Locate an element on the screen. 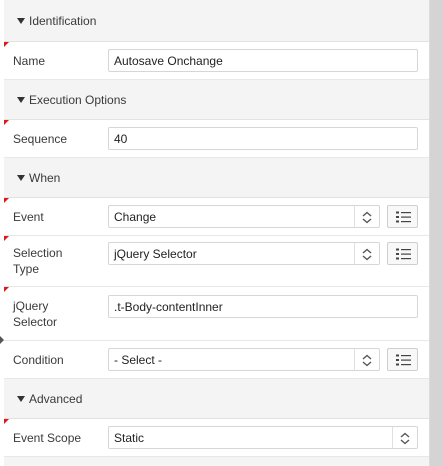 The image size is (443, 466). field-label: jQuery Selector is located at coordinates (35, 314).